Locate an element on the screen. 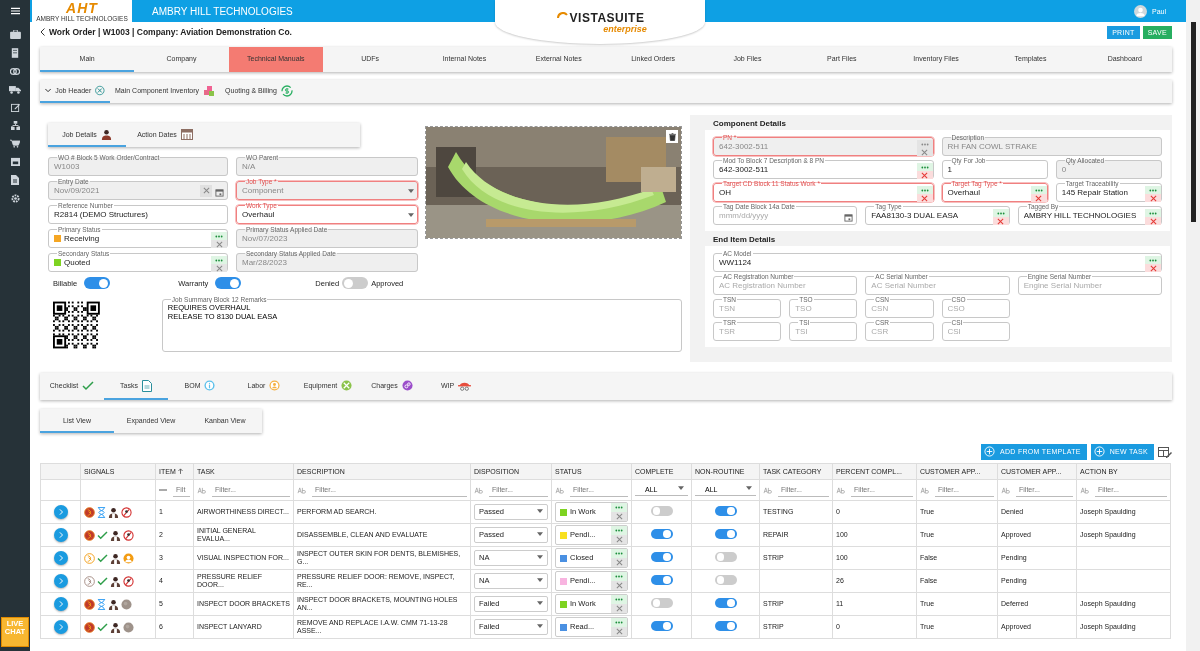  text-input: TSR is located at coordinates (748, 331).